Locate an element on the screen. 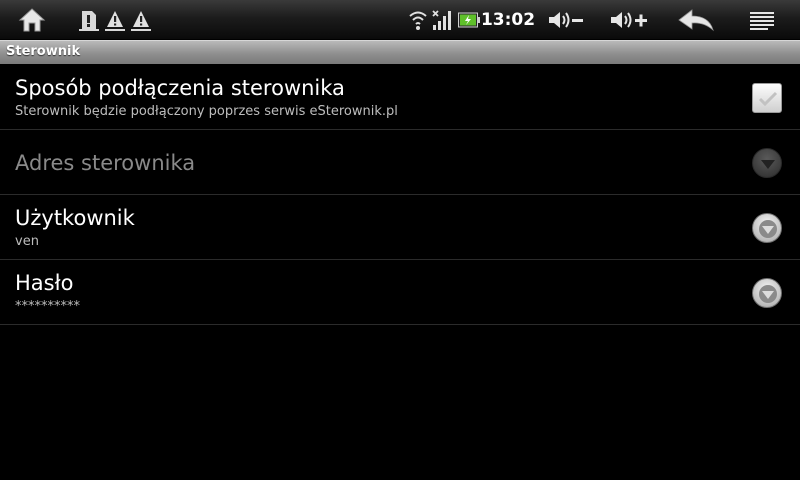  menu-button is located at coordinates (762, 20).